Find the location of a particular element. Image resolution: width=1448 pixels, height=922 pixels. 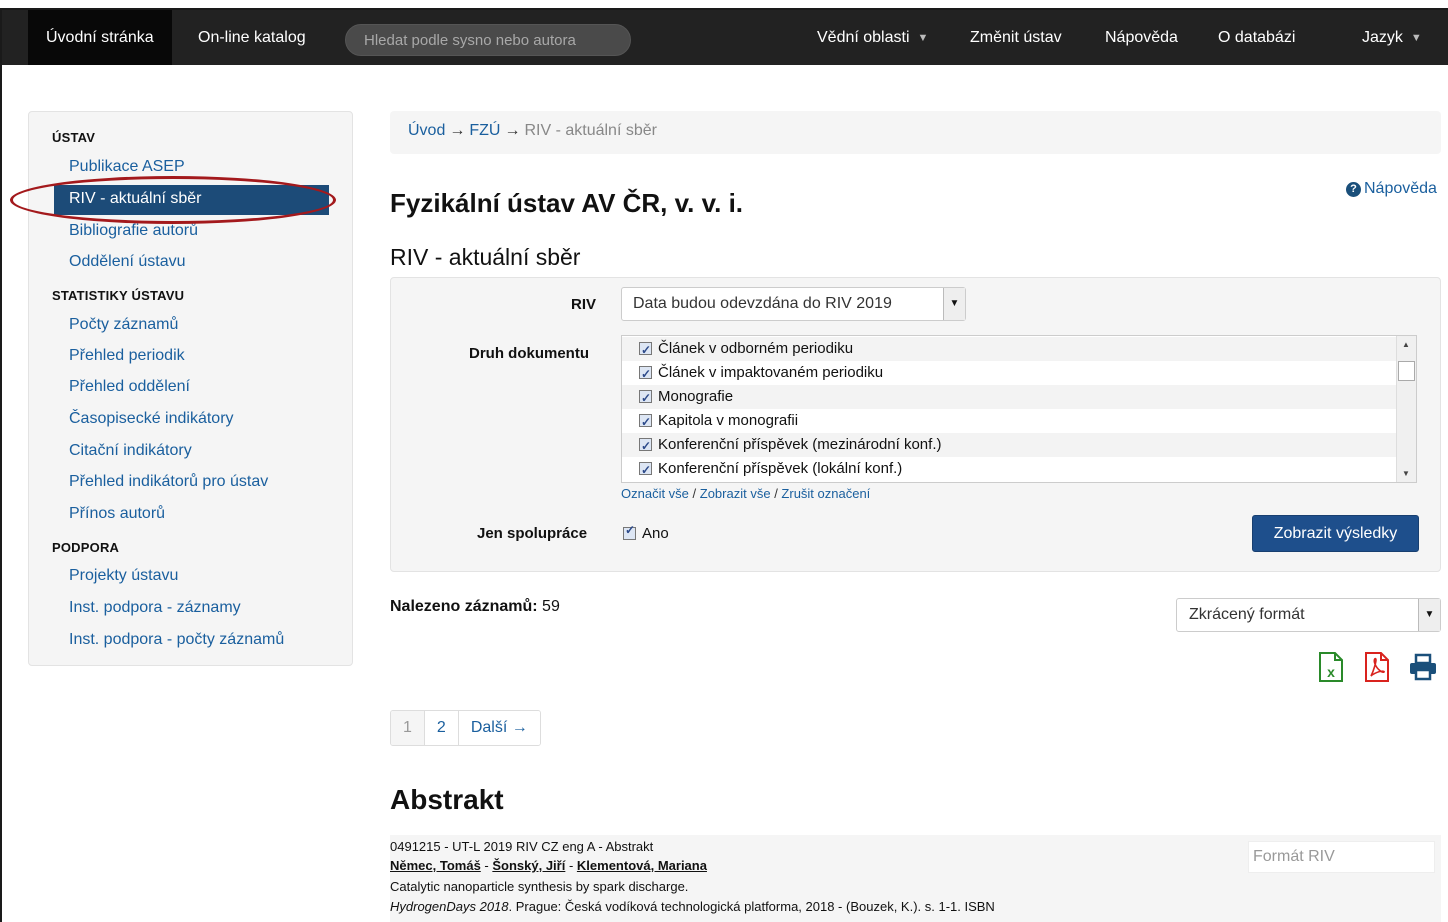

sidebar-item-casopisecke: Časopisecké indikátory is located at coordinates (151, 419).